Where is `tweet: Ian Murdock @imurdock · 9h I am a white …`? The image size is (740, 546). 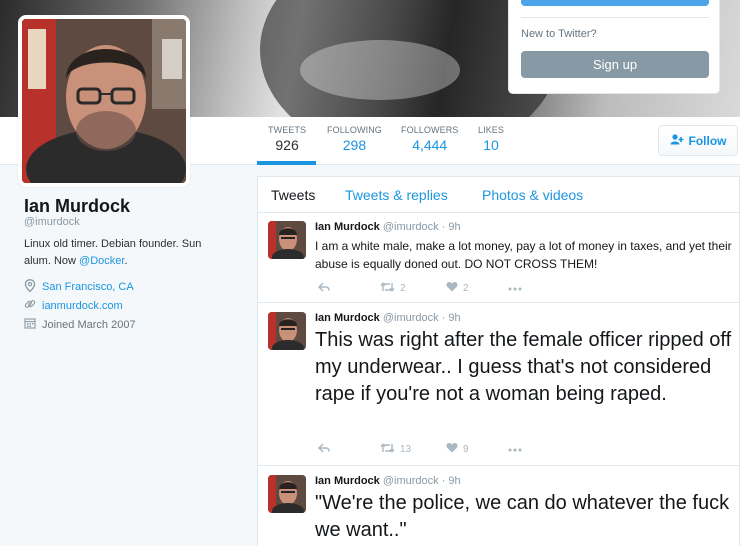
tweet: Ian Murdock @imurdock · 9h I am a white … is located at coordinates (498, 258).